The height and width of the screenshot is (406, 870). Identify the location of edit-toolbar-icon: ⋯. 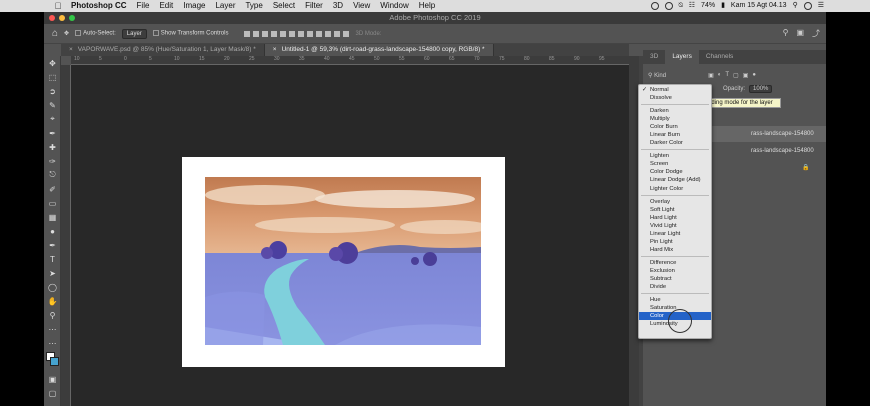
(52, 343).